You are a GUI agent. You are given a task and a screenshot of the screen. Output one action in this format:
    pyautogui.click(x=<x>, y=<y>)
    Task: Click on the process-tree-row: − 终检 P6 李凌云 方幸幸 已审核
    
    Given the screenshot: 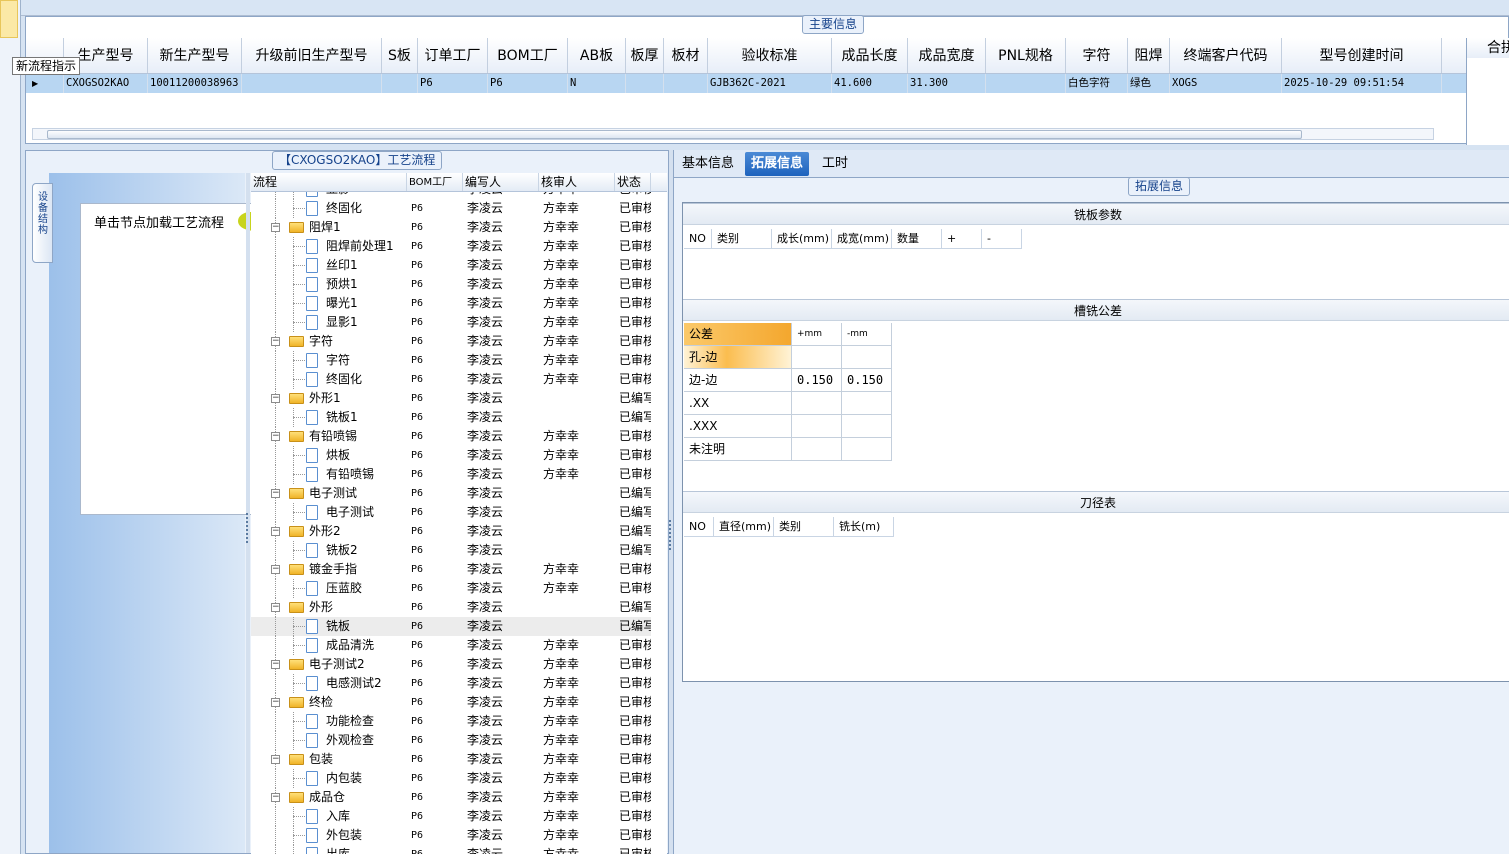 What is the action you would take?
    pyautogui.click(x=451, y=702)
    